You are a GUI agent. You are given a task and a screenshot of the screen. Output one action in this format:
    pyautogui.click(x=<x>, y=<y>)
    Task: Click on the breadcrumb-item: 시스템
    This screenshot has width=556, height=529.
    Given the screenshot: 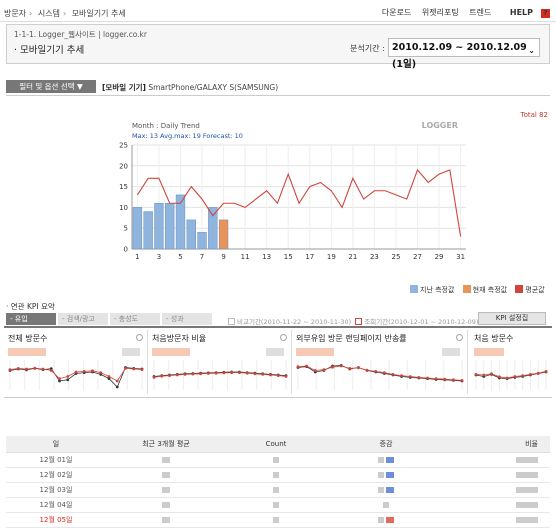 What is the action you would take?
    pyautogui.click(x=49, y=13)
    